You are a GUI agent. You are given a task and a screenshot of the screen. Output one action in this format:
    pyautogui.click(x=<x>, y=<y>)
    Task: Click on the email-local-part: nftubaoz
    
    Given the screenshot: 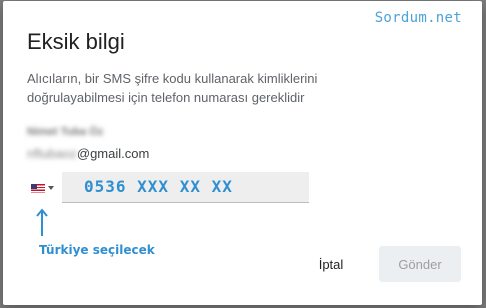 What is the action you would take?
    pyautogui.click(x=52, y=153)
    